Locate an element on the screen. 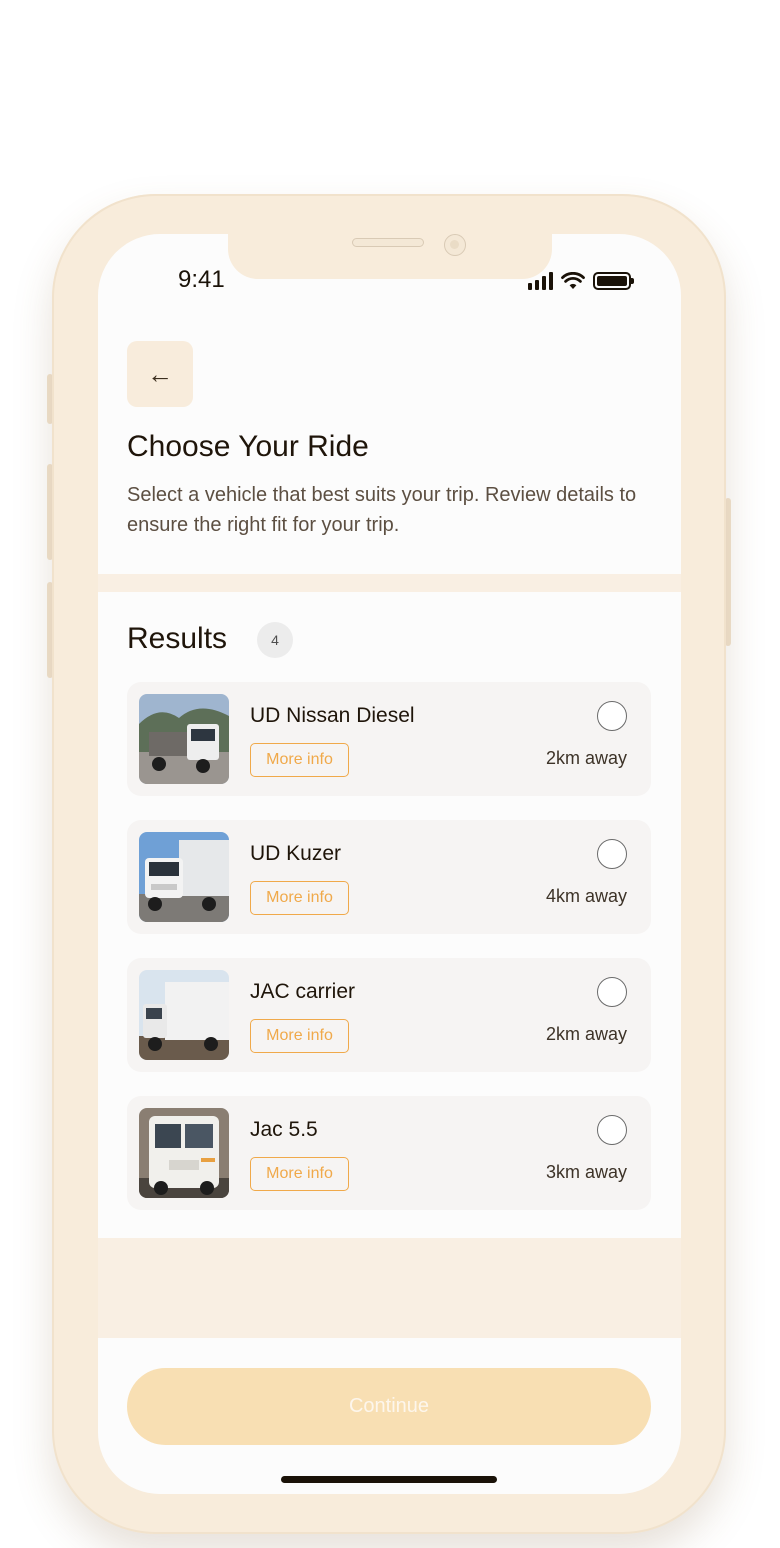  vehicle-card: Jac 5.5 More info 3km away is located at coordinates (389, 1153).